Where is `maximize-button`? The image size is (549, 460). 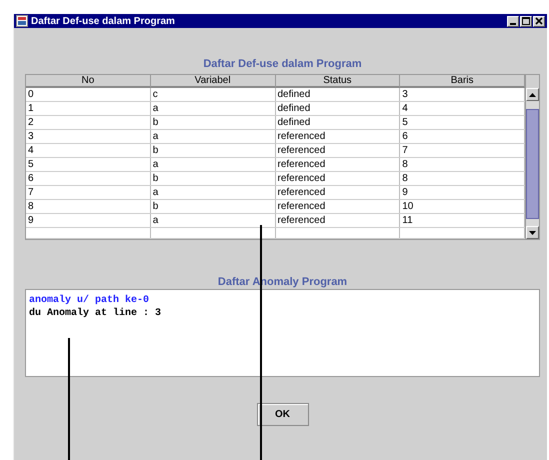
maximize-button is located at coordinates (526, 21).